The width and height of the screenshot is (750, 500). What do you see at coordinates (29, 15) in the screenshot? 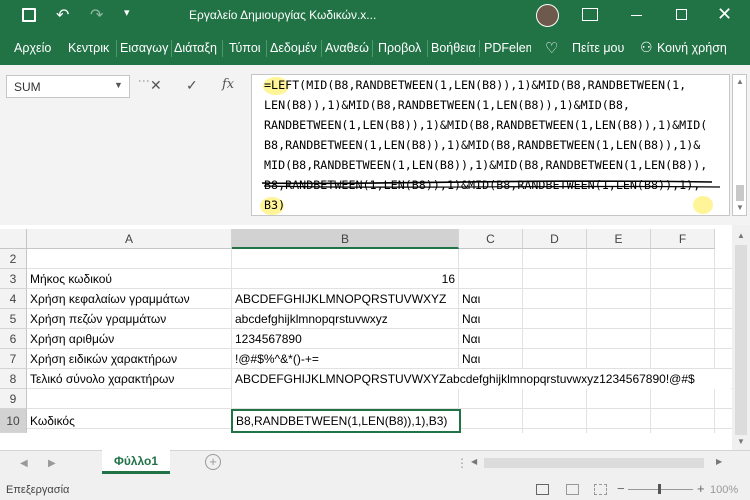
I see `save-icon` at bounding box center [29, 15].